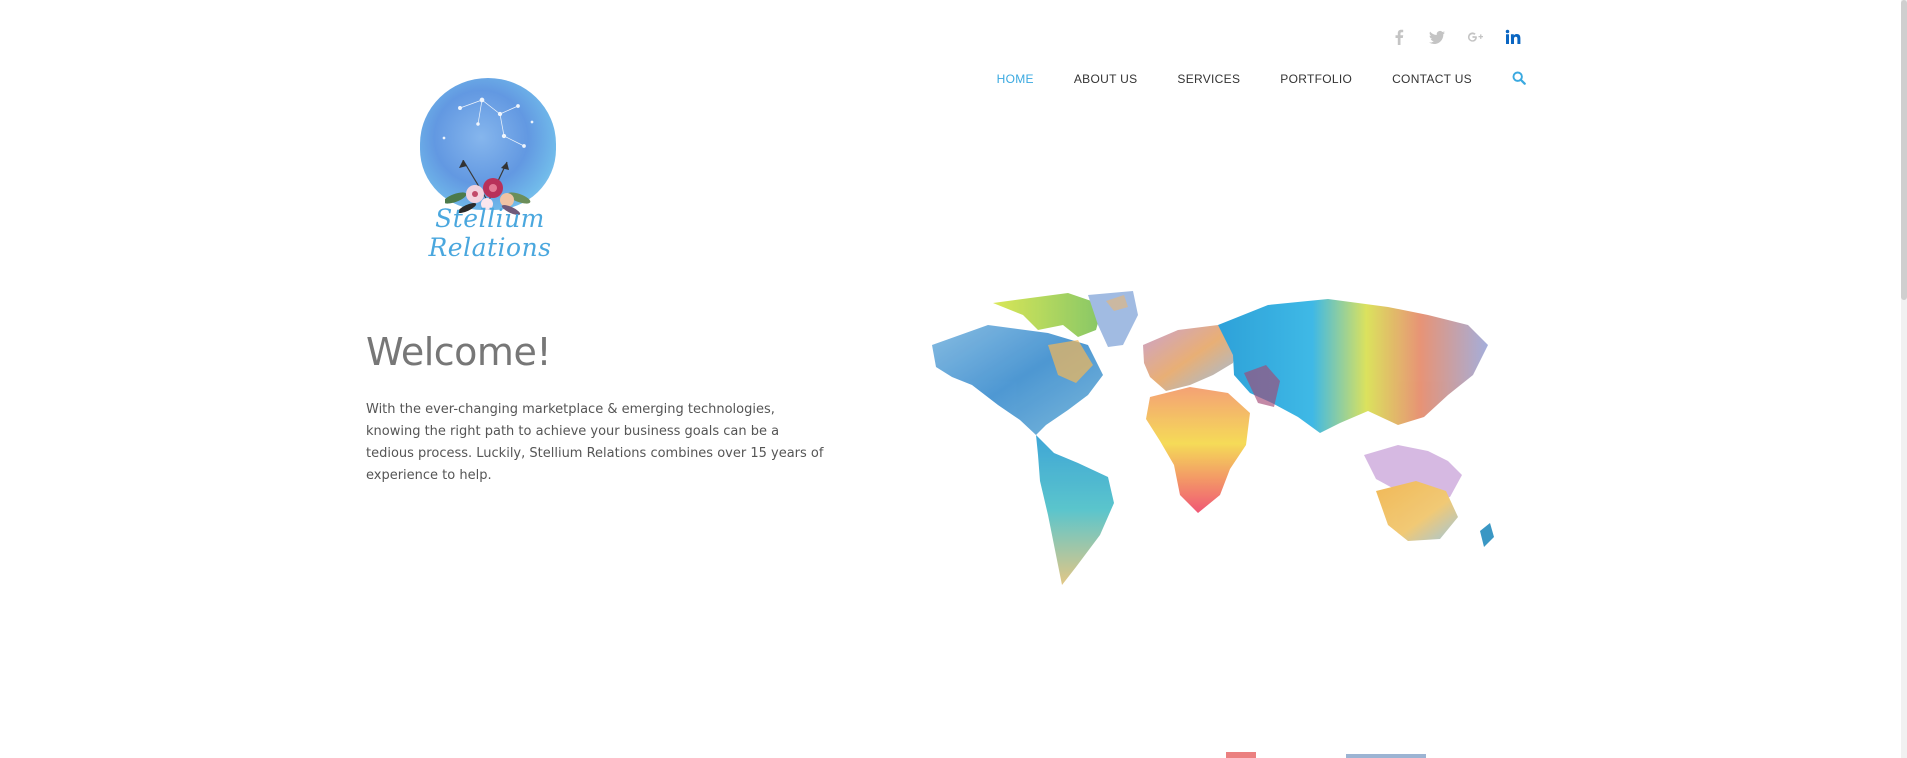  Describe the element at coordinates (1520, 79) in the screenshot. I see `search-icon` at that location.